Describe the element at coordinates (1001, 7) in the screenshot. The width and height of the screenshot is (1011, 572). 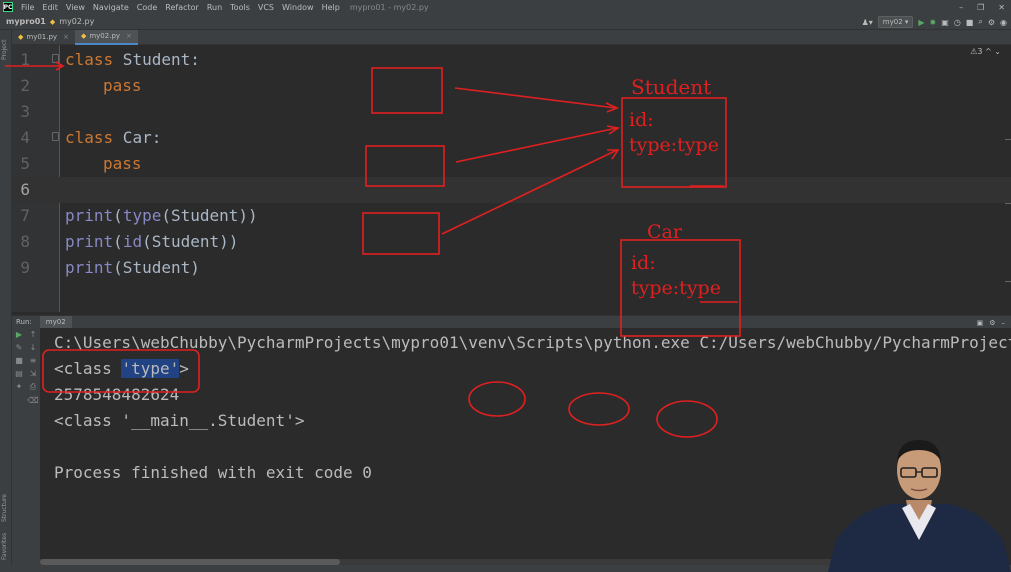
I see `close-window-button: ✕` at that location.